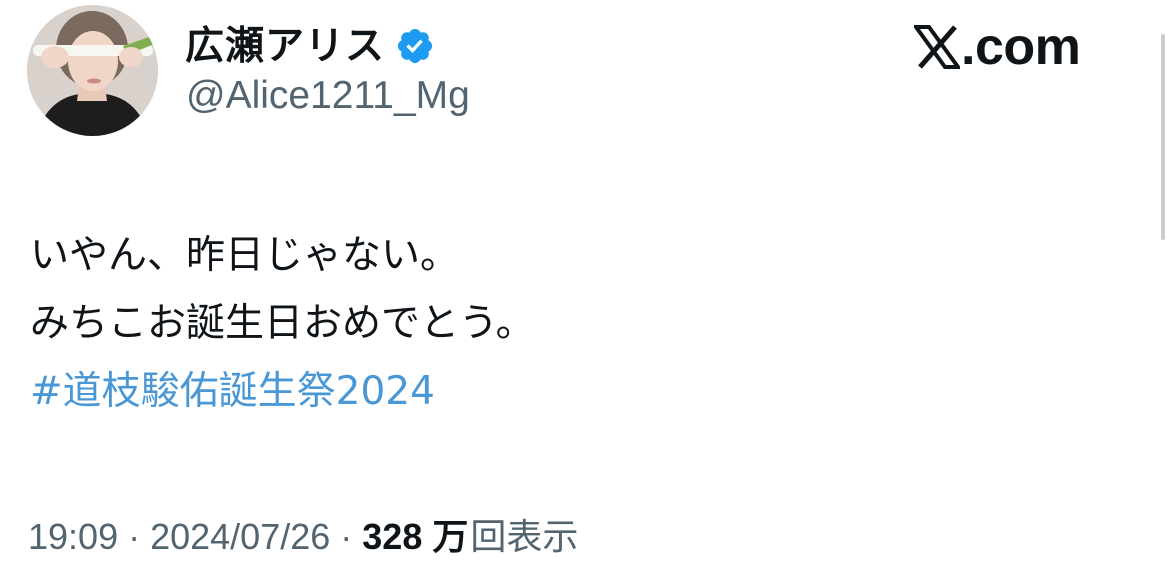  I want to click on user-name-row: 広瀬アリス, so click(310, 46).